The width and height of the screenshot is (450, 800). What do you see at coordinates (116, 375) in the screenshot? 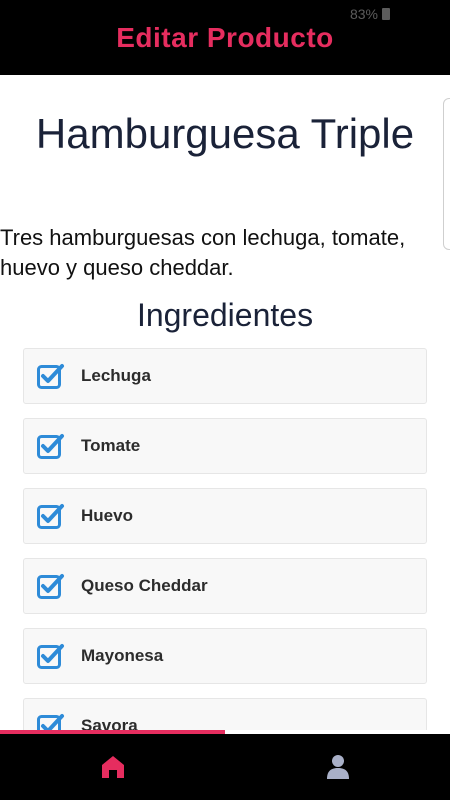
I see `ingredient-label: Lechuga` at bounding box center [116, 375].